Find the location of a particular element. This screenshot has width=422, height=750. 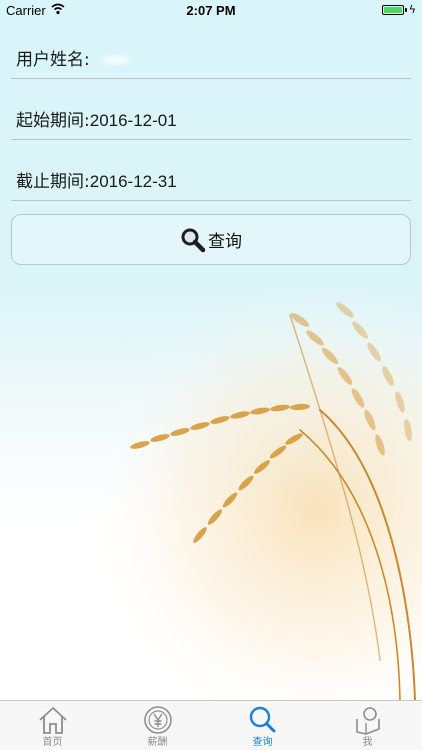

profile-icon is located at coordinates (367, 721).